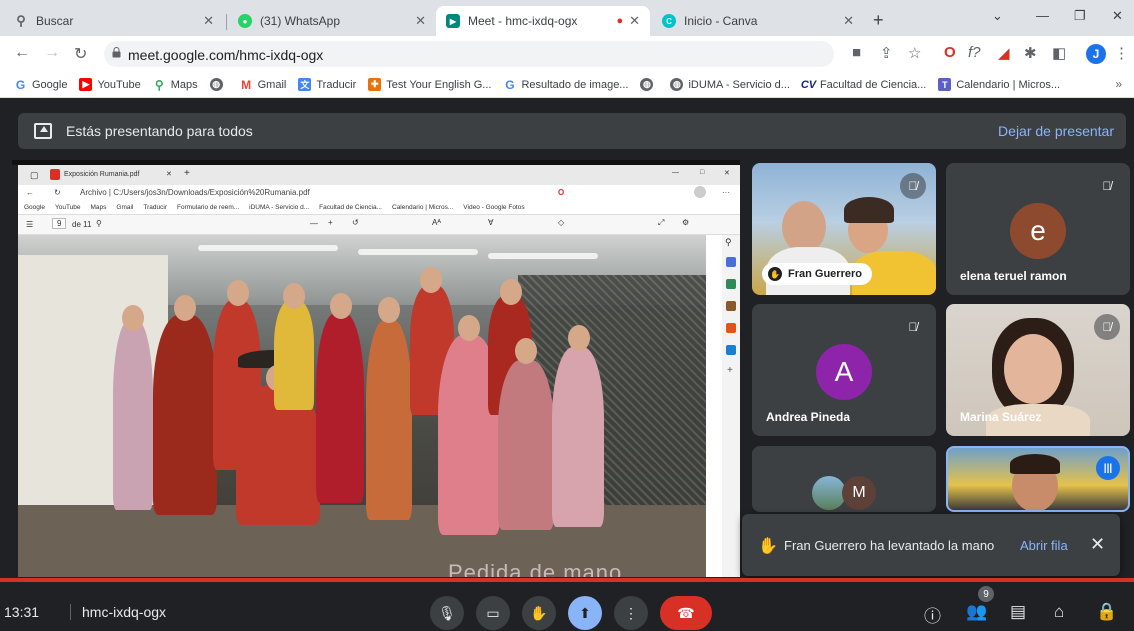 This screenshot has height=631, width=1134. Describe the element at coordinates (997, 16) in the screenshot. I see `tab-search-chevron-icon: ⌄` at that location.